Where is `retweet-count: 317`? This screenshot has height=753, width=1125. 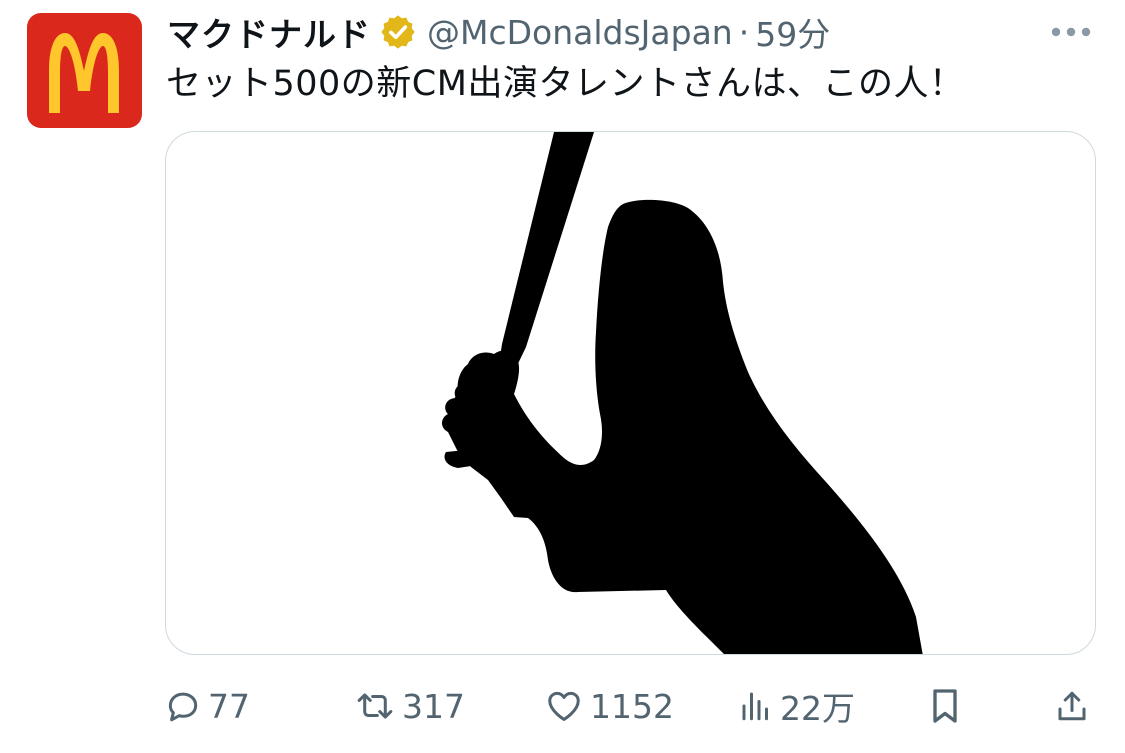 retweet-count: 317 is located at coordinates (433, 706).